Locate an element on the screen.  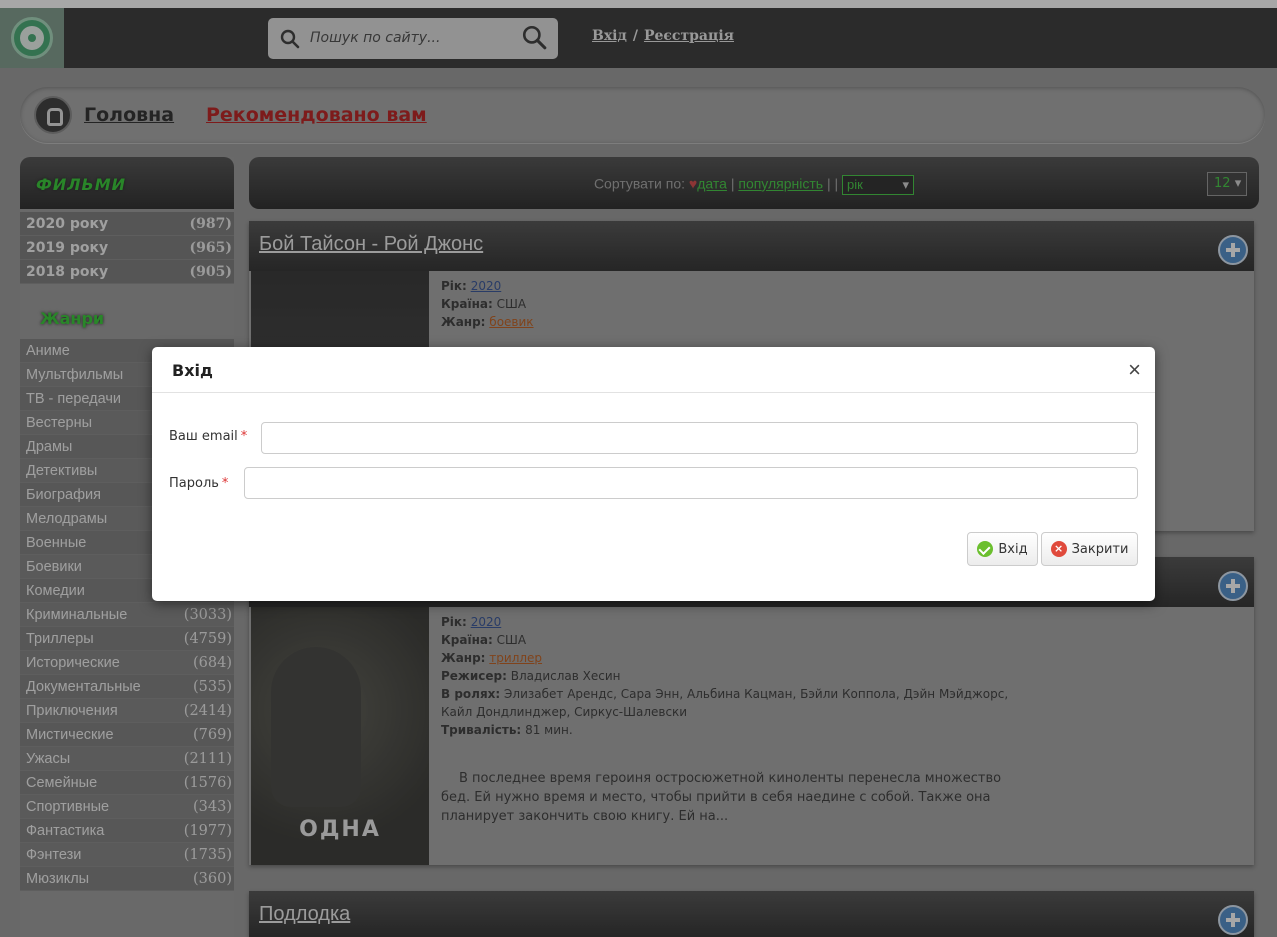
login-submit-button: Вхід is located at coordinates (1002, 549).